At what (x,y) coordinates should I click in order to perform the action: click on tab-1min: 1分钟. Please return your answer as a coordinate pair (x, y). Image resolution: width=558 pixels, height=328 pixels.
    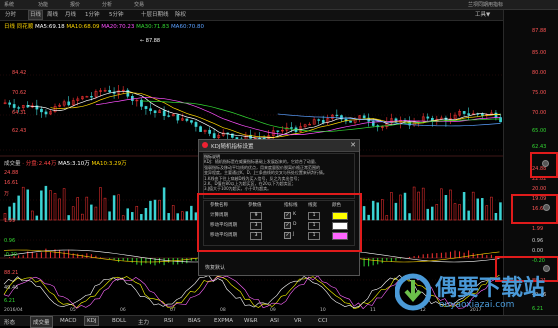
    Looking at the image, I should click on (92, 15).